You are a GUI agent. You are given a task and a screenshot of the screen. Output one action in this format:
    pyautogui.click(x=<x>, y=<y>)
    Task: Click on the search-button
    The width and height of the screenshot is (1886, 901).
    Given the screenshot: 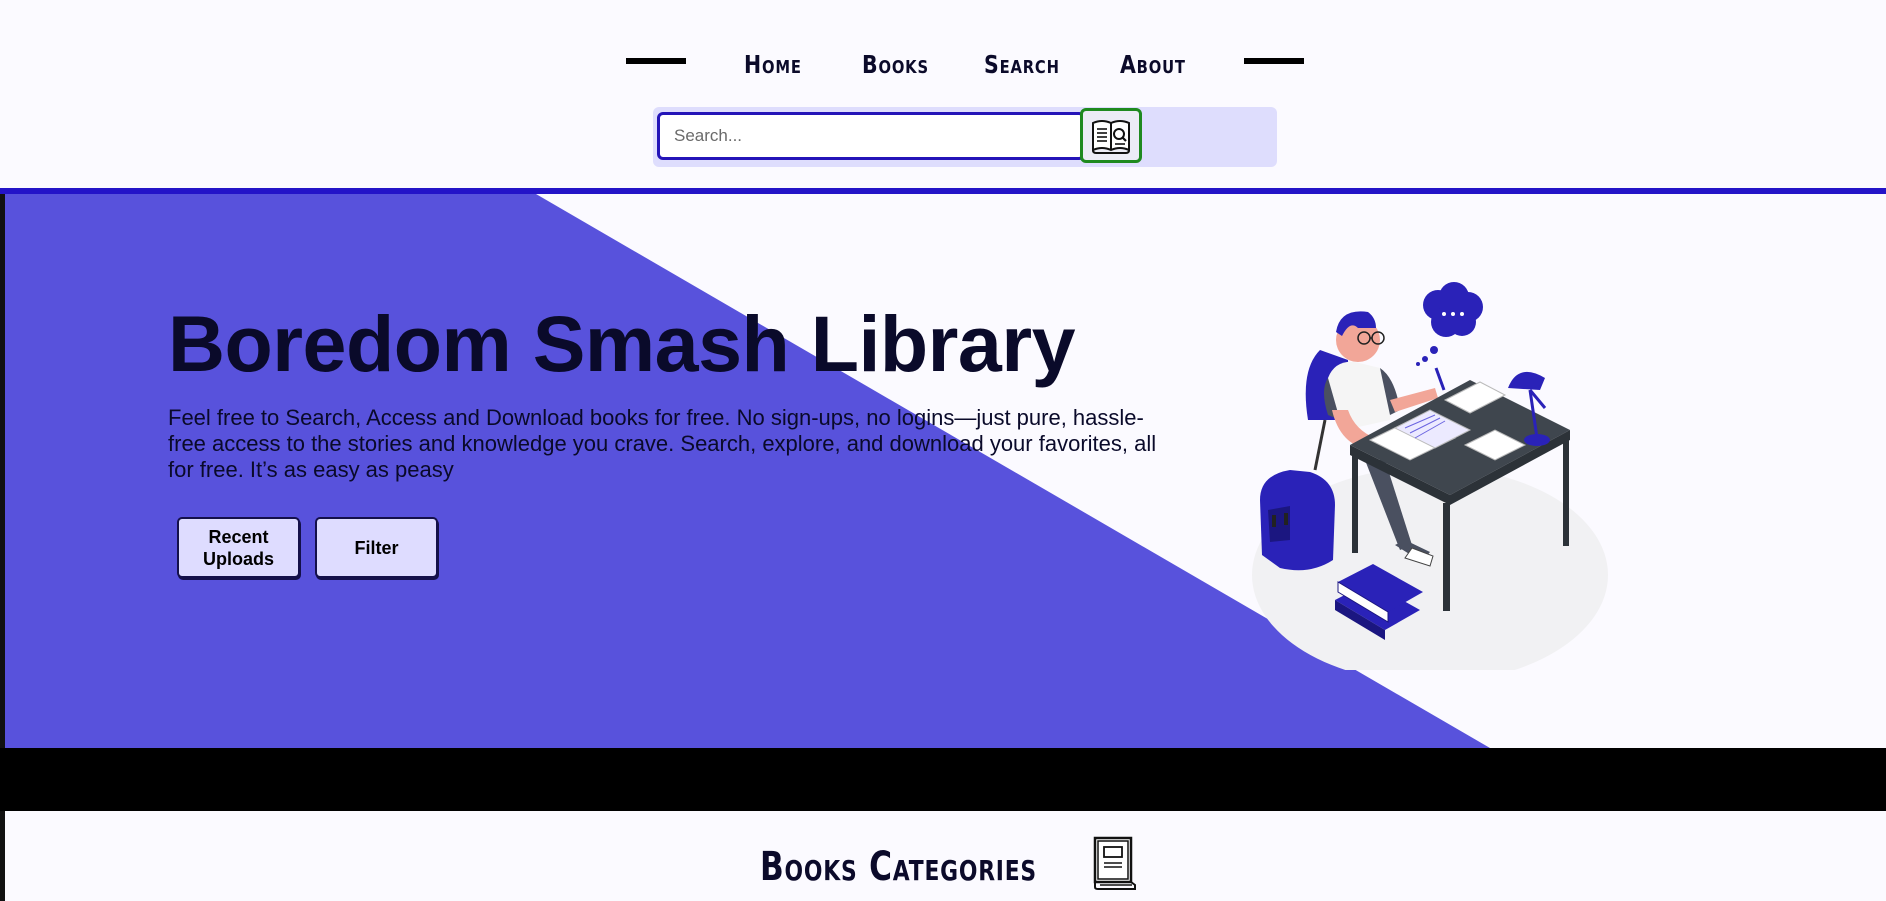 What is the action you would take?
    pyautogui.click(x=1111, y=135)
    